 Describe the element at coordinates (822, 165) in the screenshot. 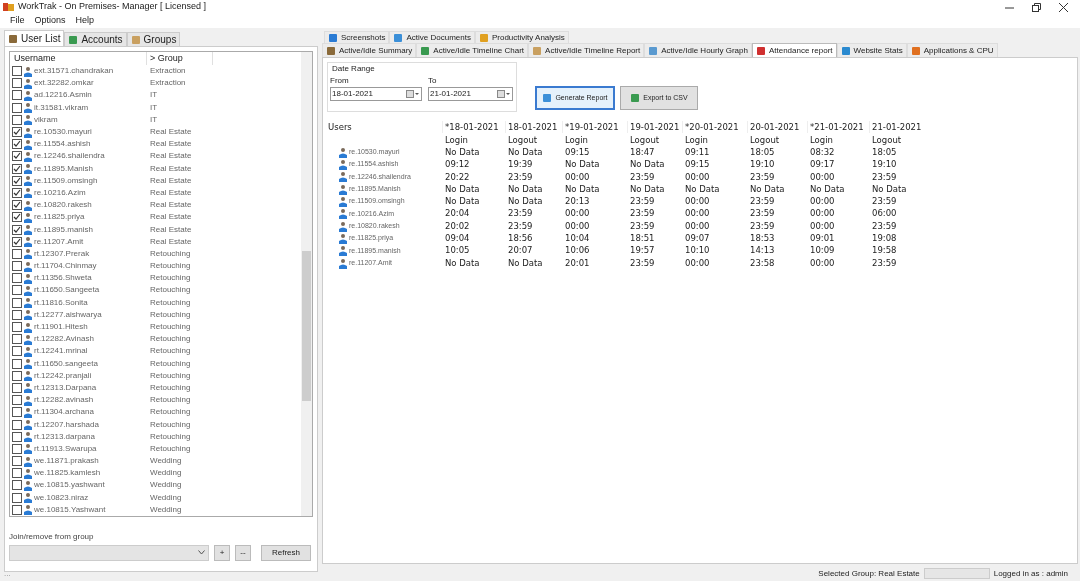

I see `table-cell-text: 09:17` at that location.